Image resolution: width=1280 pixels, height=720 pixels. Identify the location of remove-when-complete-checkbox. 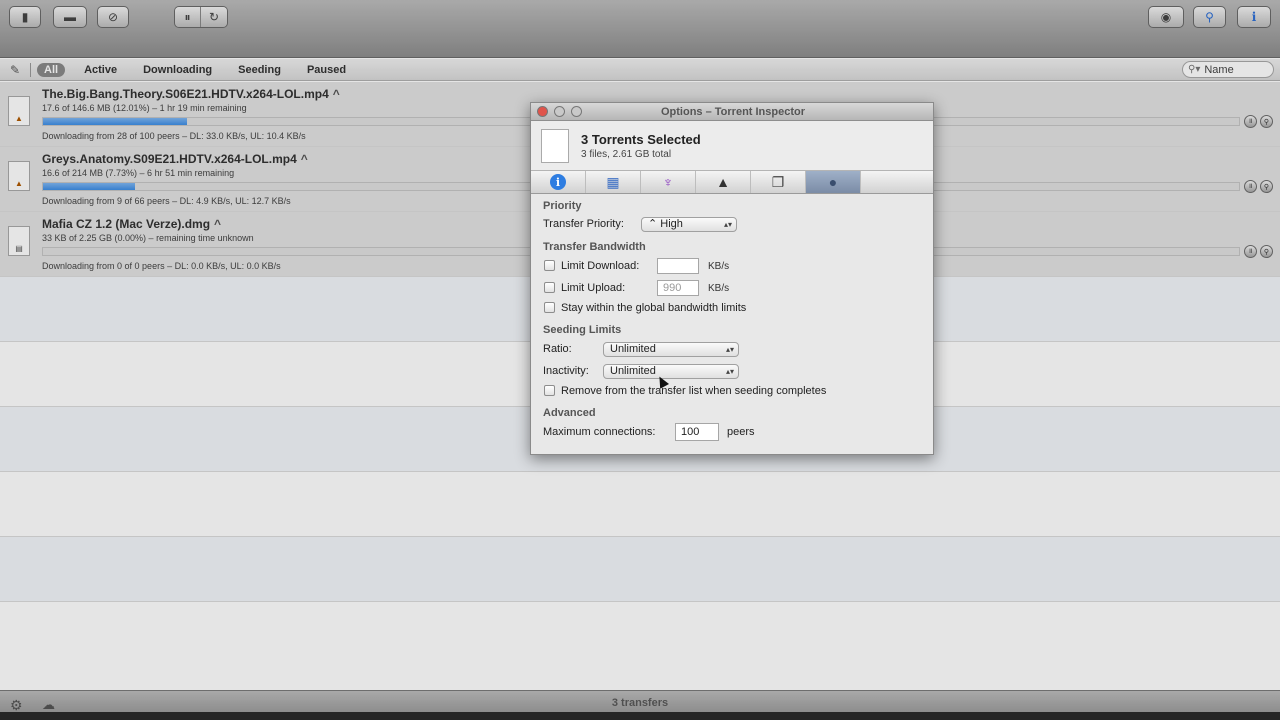
(549, 390).